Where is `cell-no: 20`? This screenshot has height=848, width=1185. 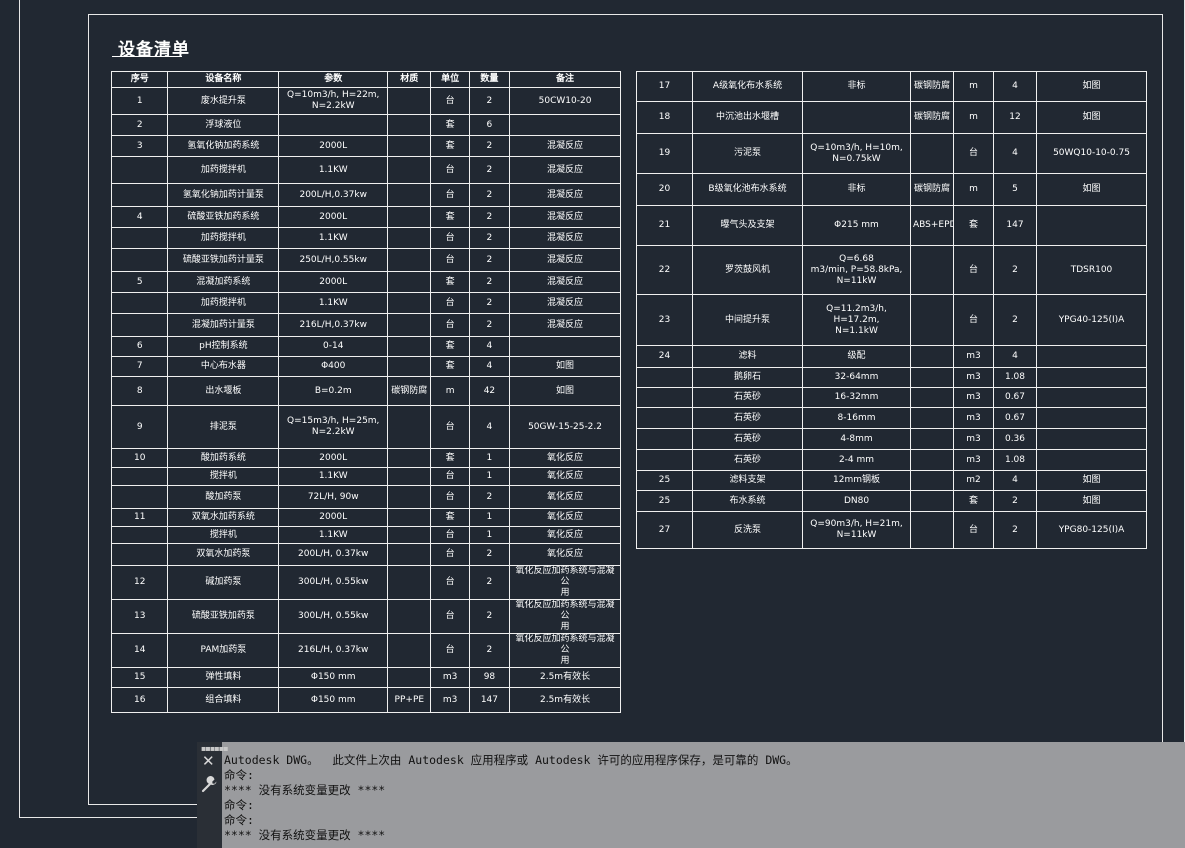 cell-no: 20 is located at coordinates (664, 189).